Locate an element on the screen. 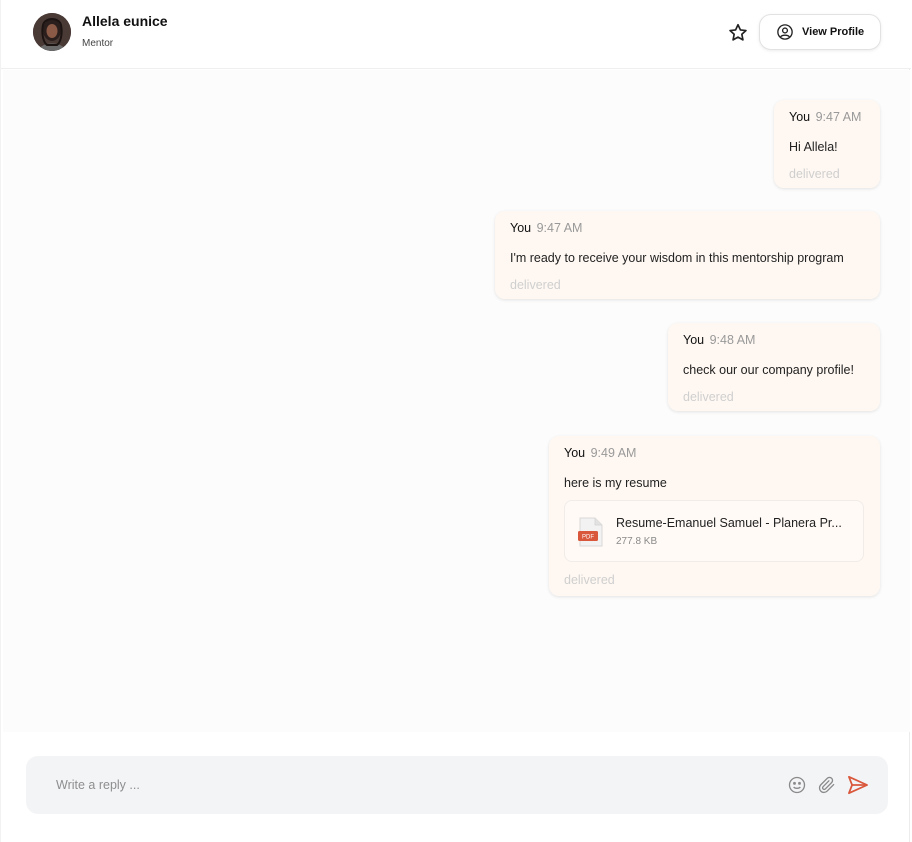 This screenshot has height=842, width=912. attachment-size: 277.8 KB is located at coordinates (637, 541).